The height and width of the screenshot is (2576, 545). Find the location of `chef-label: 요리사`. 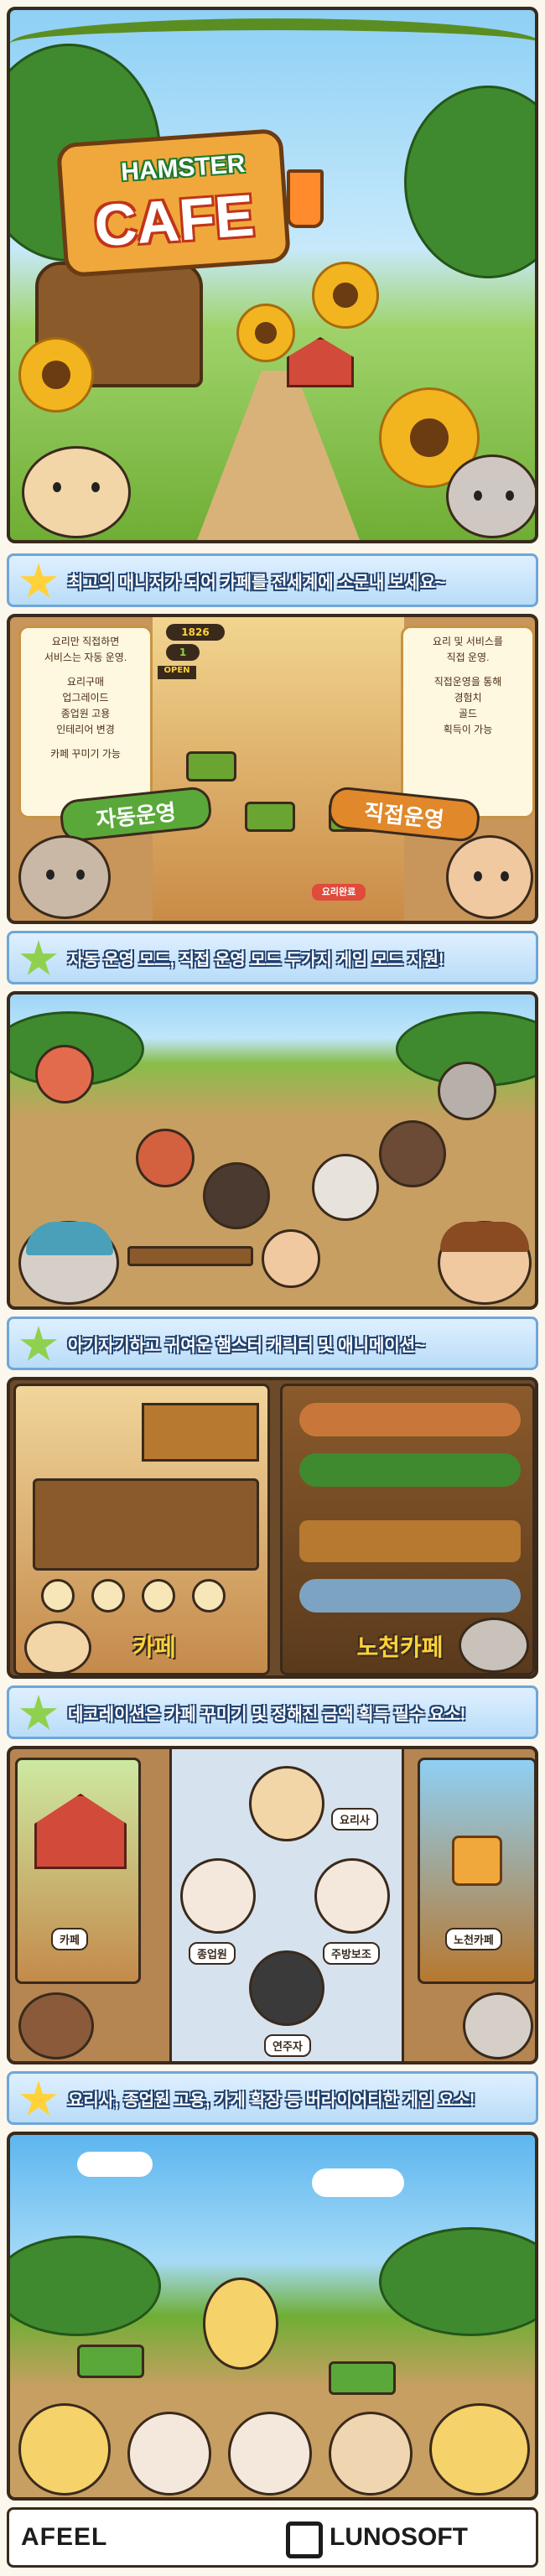

chef-label: 요리사 is located at coordinates (354, 1819).